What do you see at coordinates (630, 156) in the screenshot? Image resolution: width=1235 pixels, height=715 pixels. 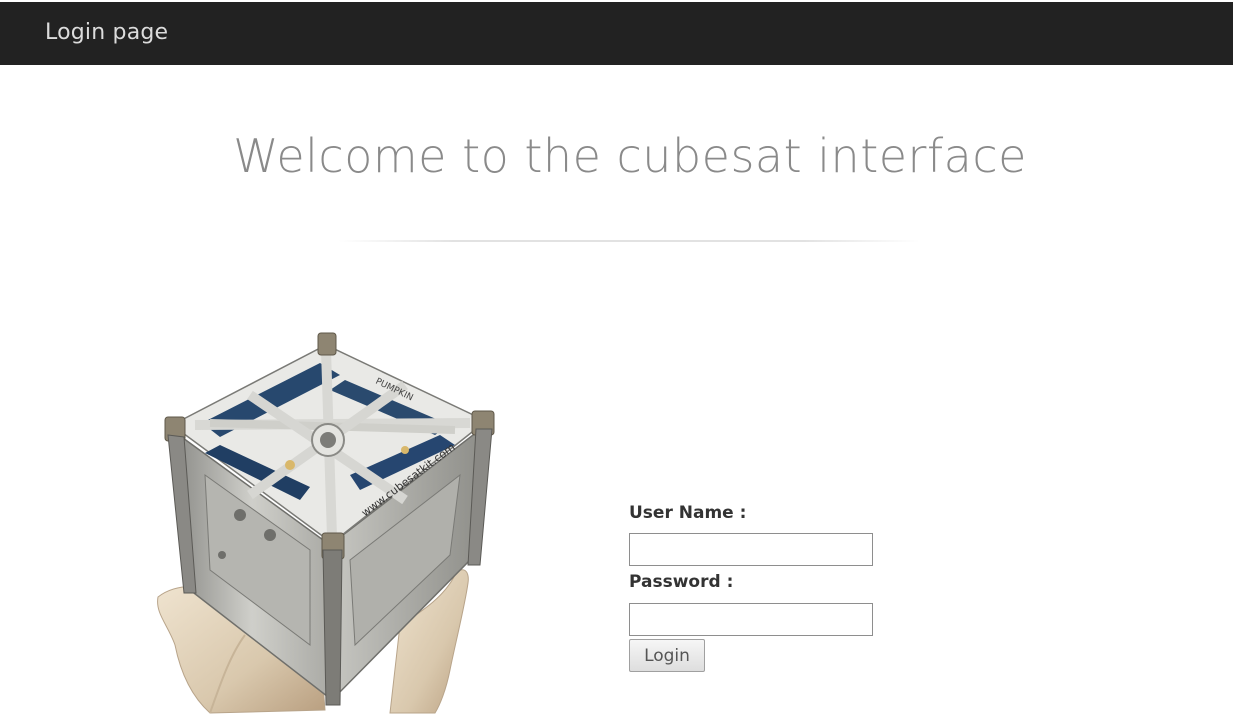 I see `page-title: Welcome to the cubesat interface` at bounding box center [630, 156].